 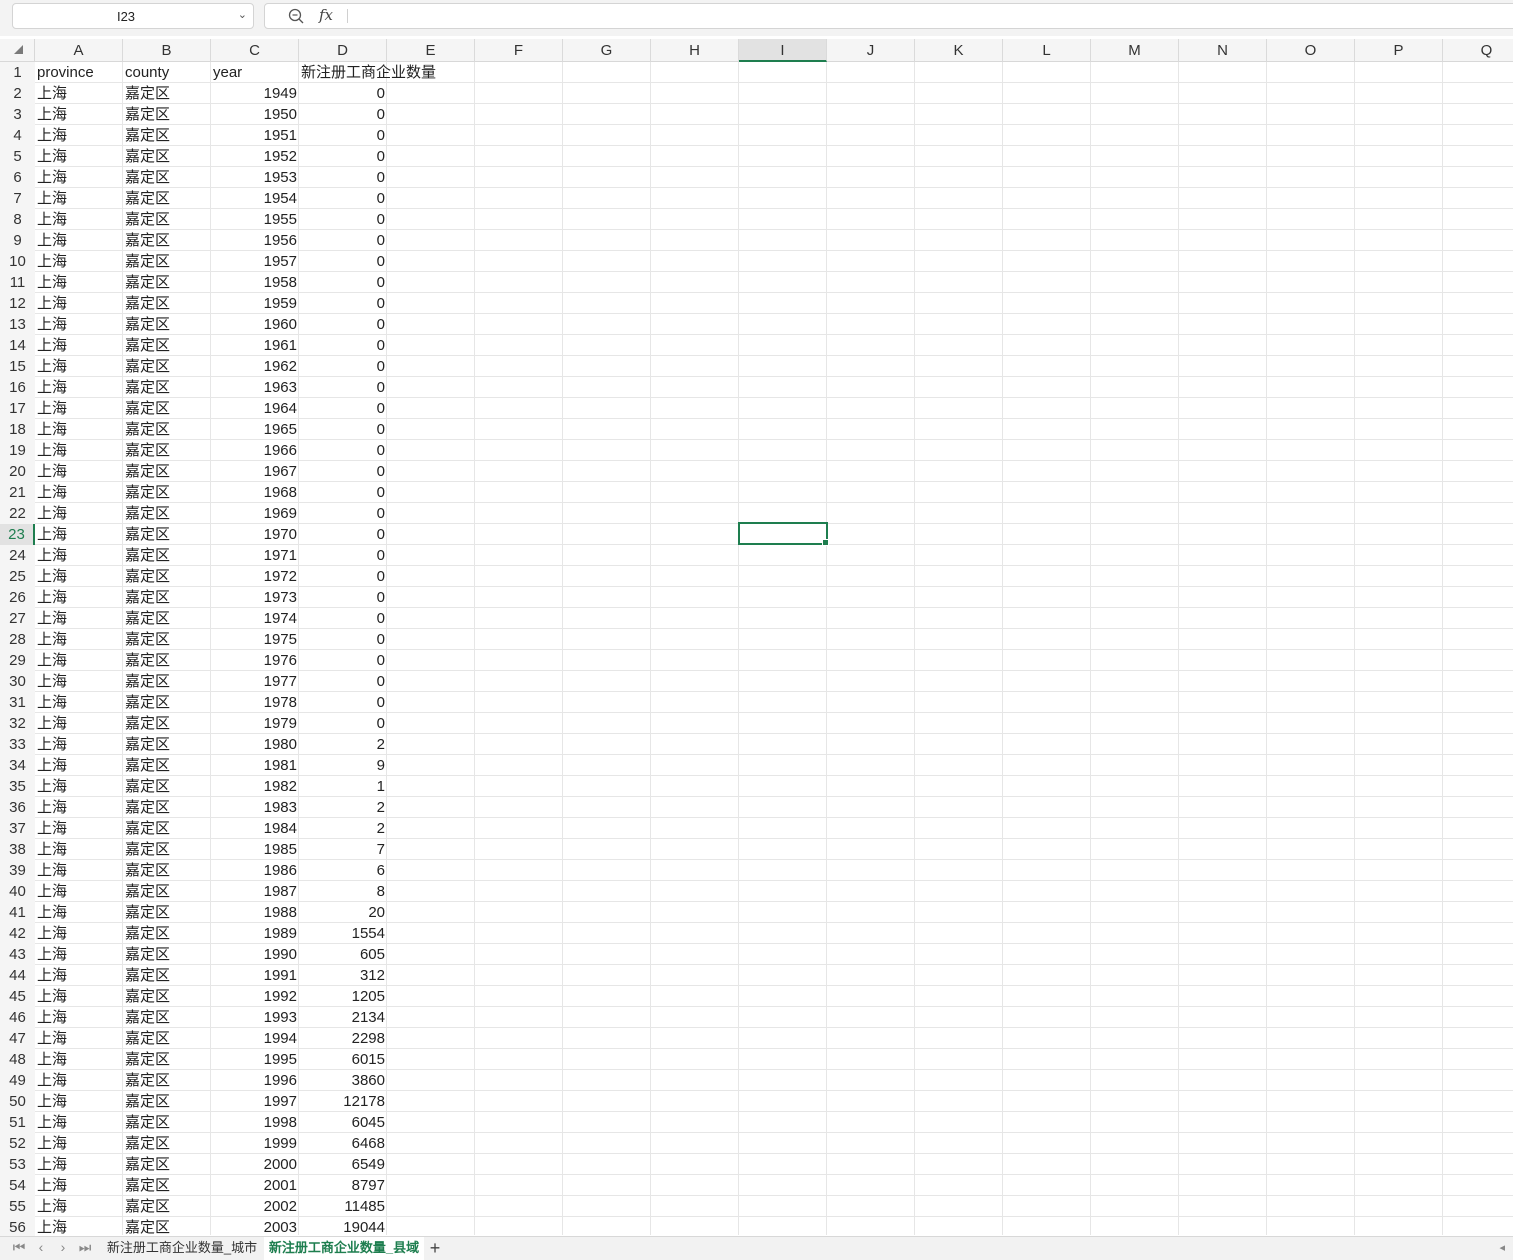 What do you see at coordinates (255, 303) in the screenshot?
I see `cell-year: 1959` at bounding box center [255, 303].